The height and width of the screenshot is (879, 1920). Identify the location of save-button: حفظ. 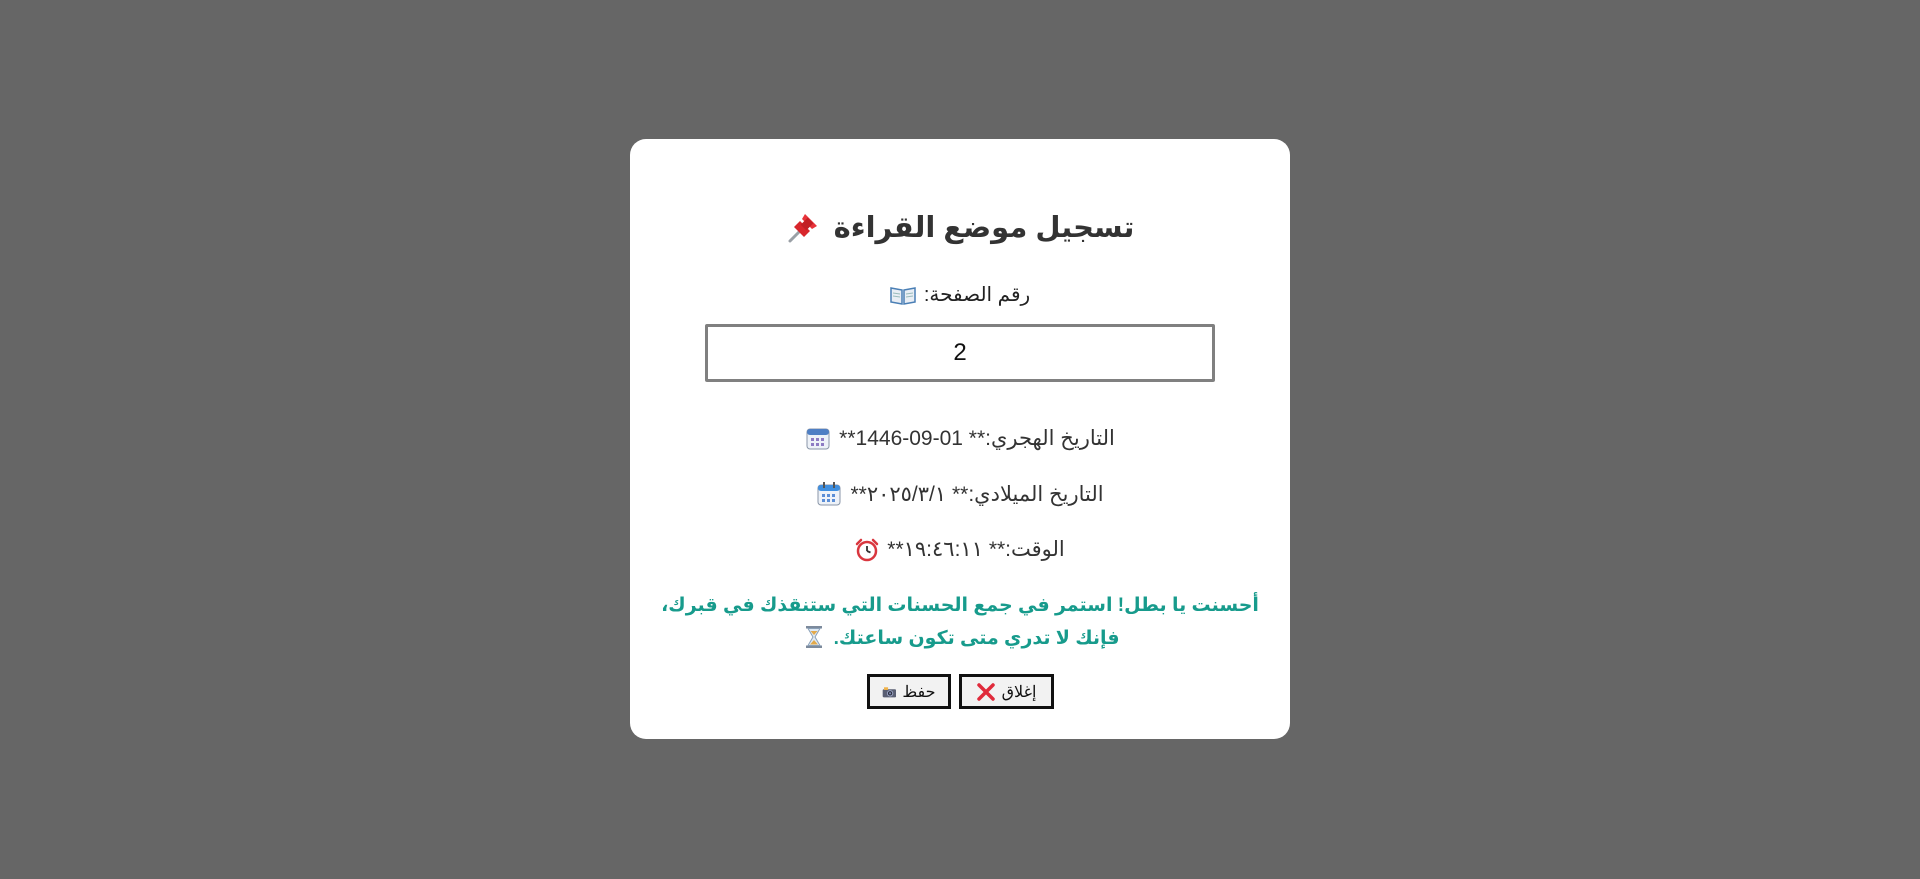
(908, 691).